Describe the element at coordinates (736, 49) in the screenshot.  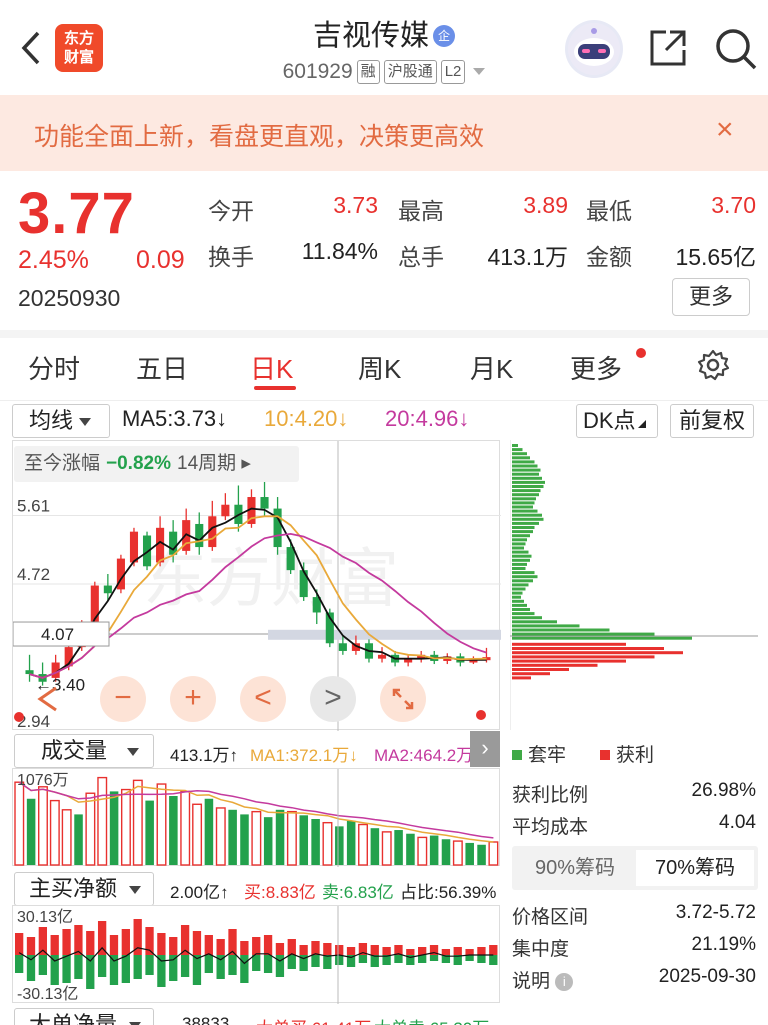
I see `search-icon` at that location.